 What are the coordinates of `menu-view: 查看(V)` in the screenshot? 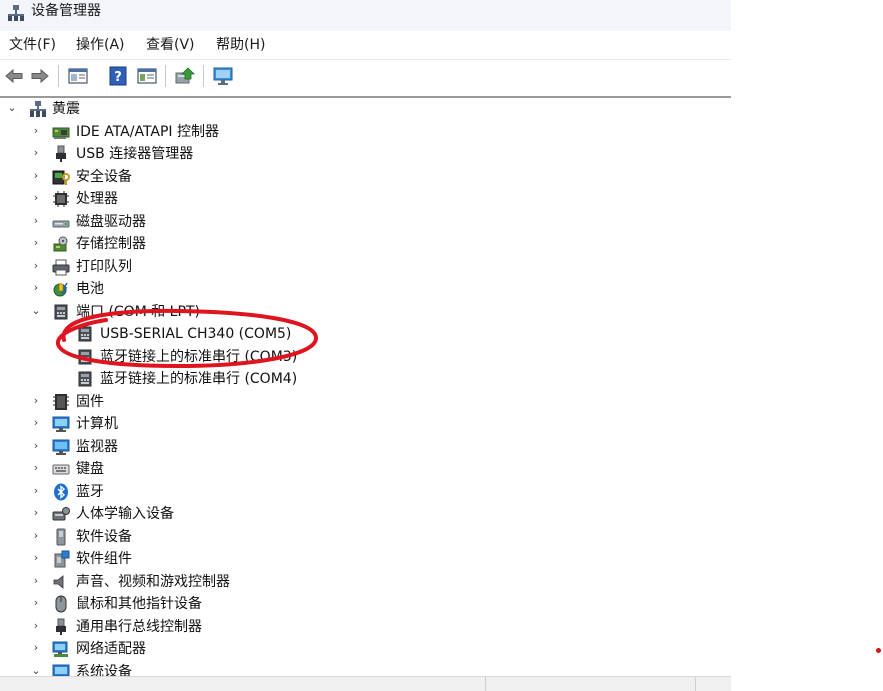 It's located at (170, 45).